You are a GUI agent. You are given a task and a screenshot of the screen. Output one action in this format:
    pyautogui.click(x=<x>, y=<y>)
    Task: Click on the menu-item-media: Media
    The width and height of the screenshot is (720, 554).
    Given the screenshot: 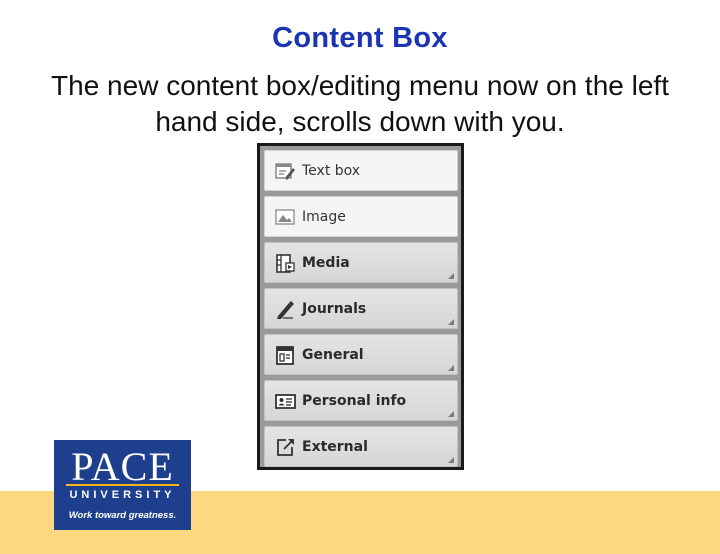 What is the action you would take?
    pyautogui.click(x=361, y=262)
    